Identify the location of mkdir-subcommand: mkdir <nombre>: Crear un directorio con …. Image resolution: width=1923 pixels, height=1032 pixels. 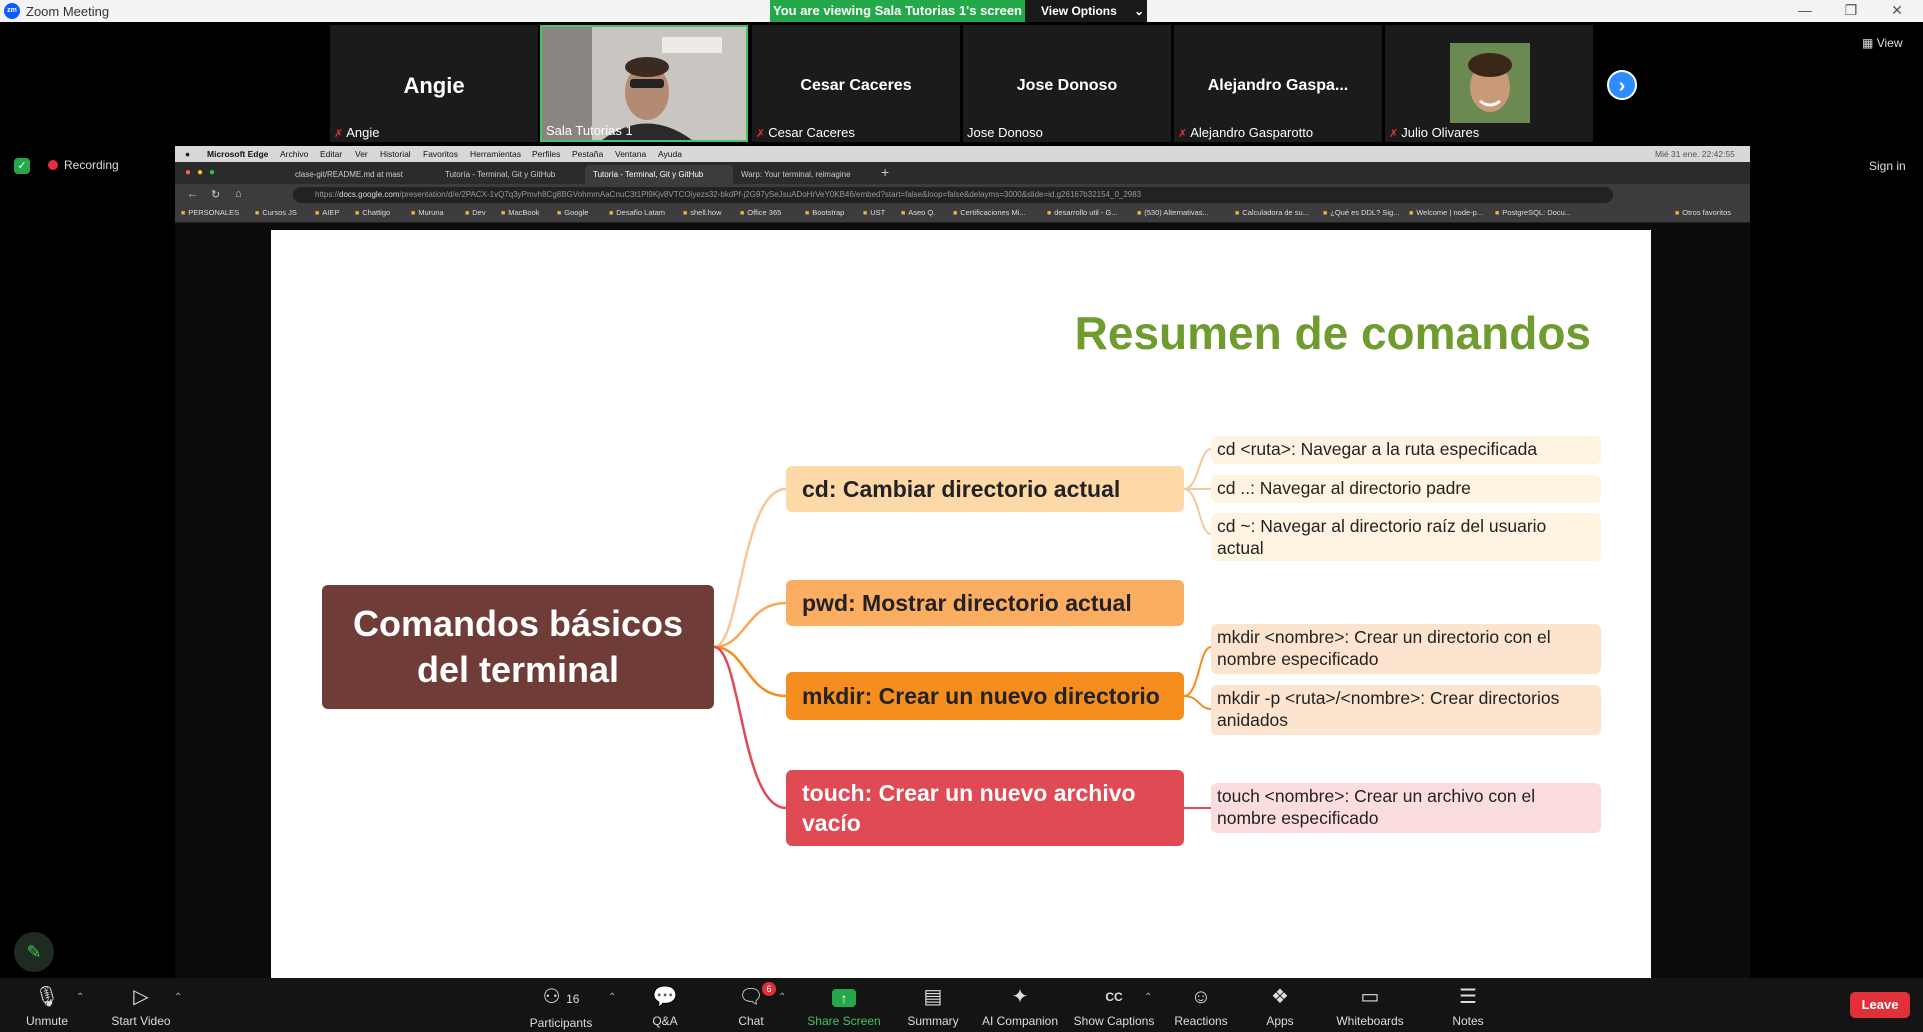
(1406, 649).